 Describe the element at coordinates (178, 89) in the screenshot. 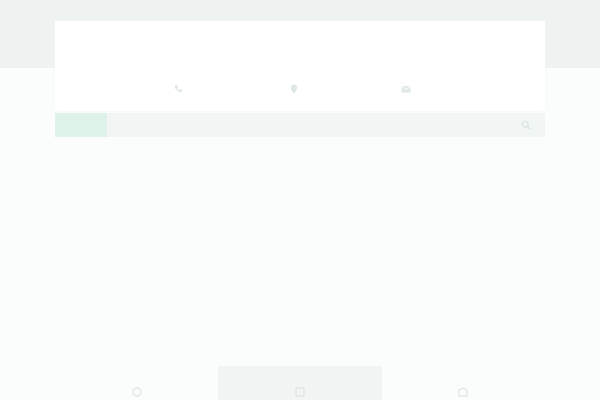

I see `phone-icon` at that location.